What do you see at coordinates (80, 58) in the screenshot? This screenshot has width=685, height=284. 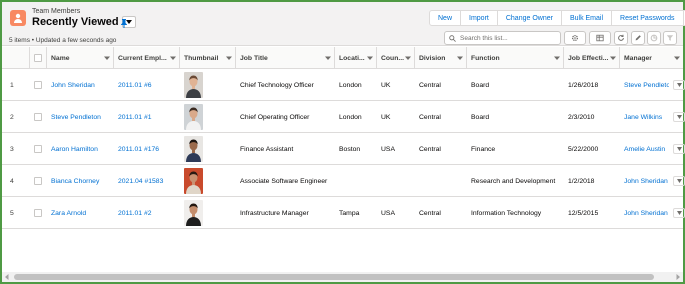 I see `column-header-name: Name` at bounding box center [80, 58].